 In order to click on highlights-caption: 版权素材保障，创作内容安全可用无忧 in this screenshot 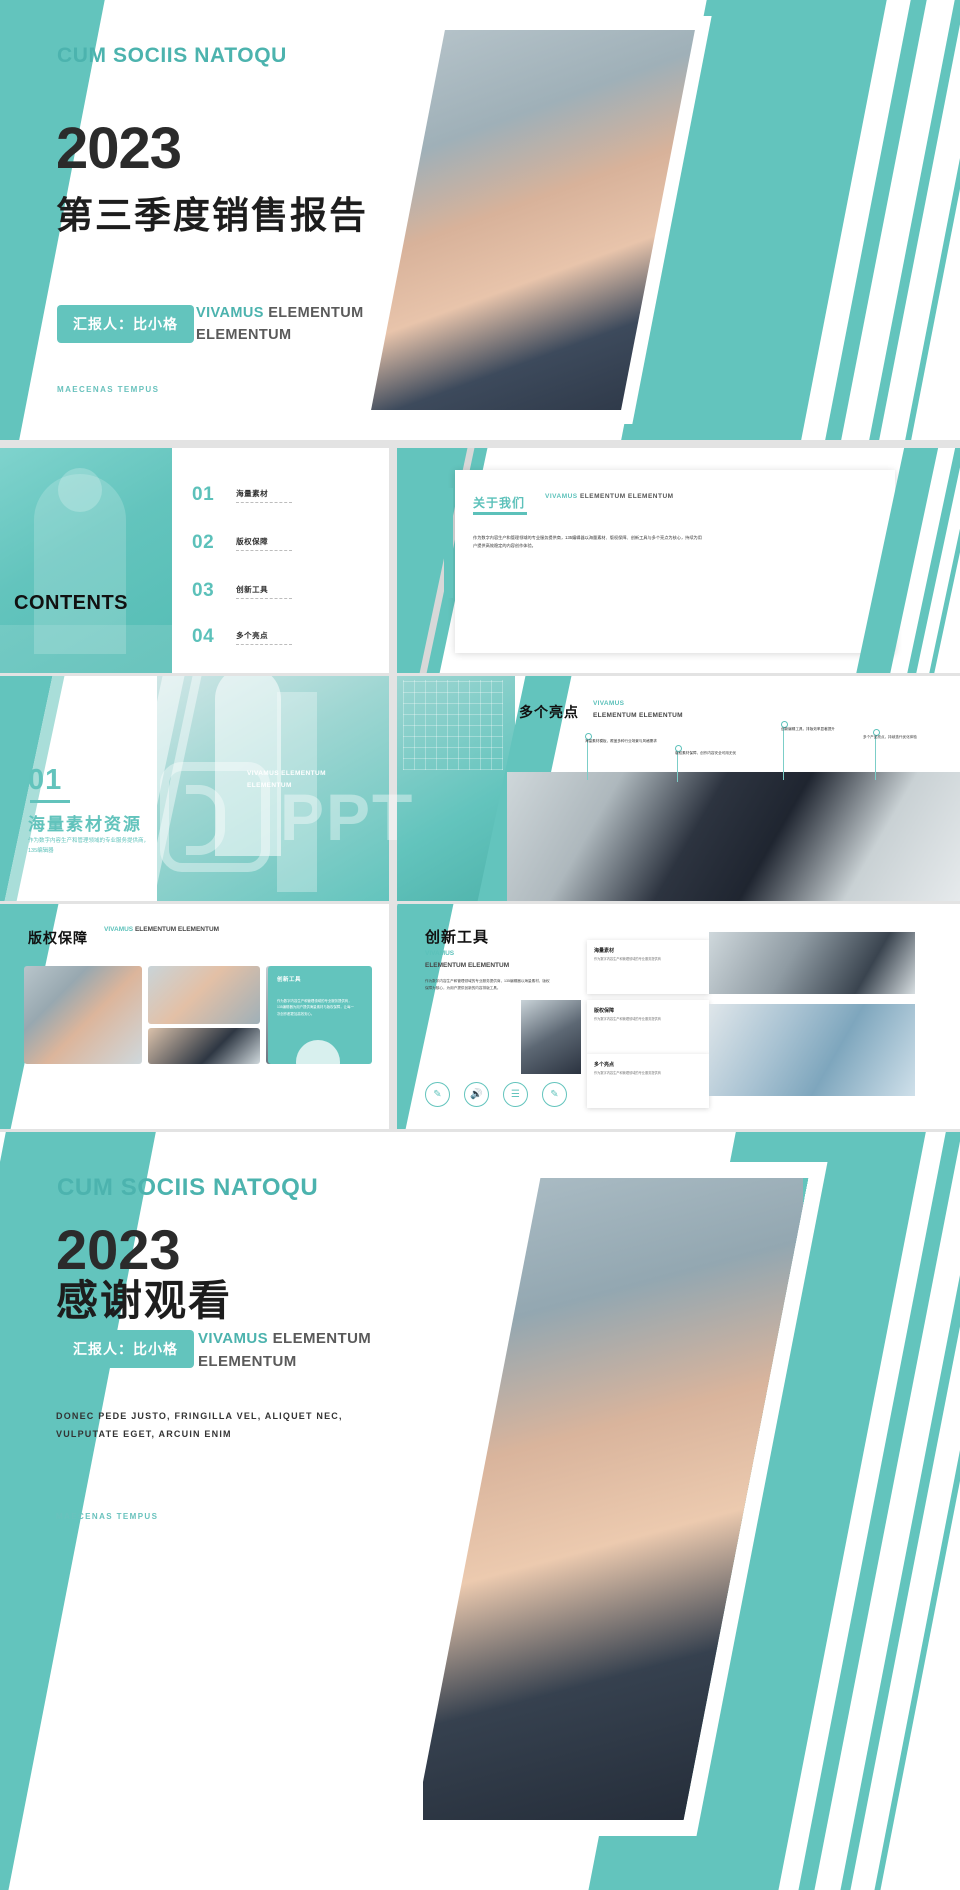, I will do `click(706, 753)`.